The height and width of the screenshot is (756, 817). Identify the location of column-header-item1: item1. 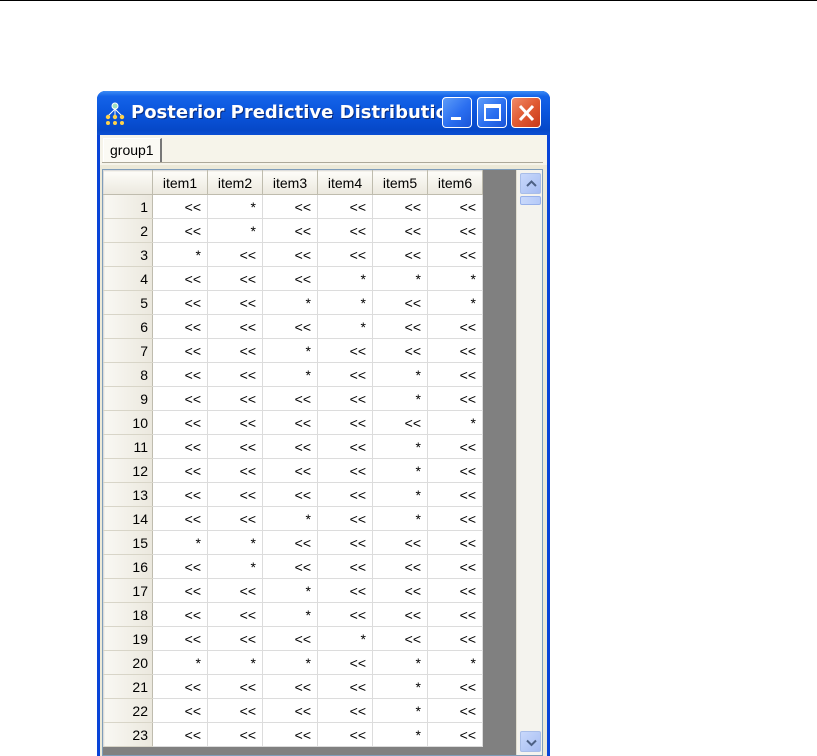
(180, 182).